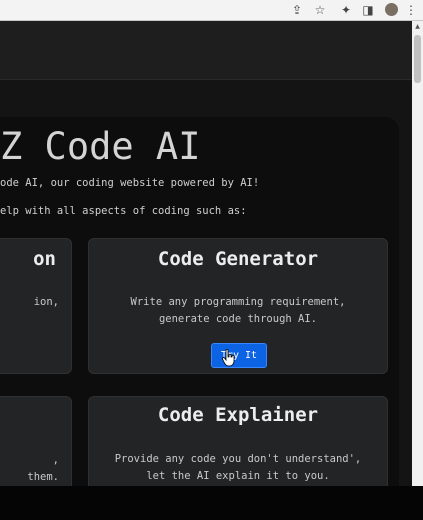 This screenshot has width=423, height=520. What do you see at coordinates (417, 59) in the screenshot?
I see `scrollbar-thumb` at bounding box center [417, 59].